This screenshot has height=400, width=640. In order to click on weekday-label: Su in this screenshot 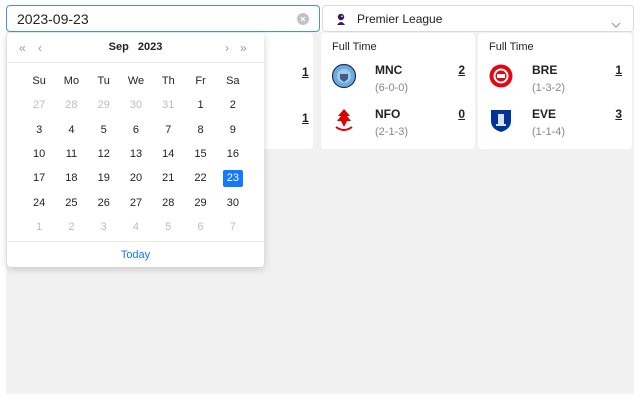, I will do `click(39, 81)`.